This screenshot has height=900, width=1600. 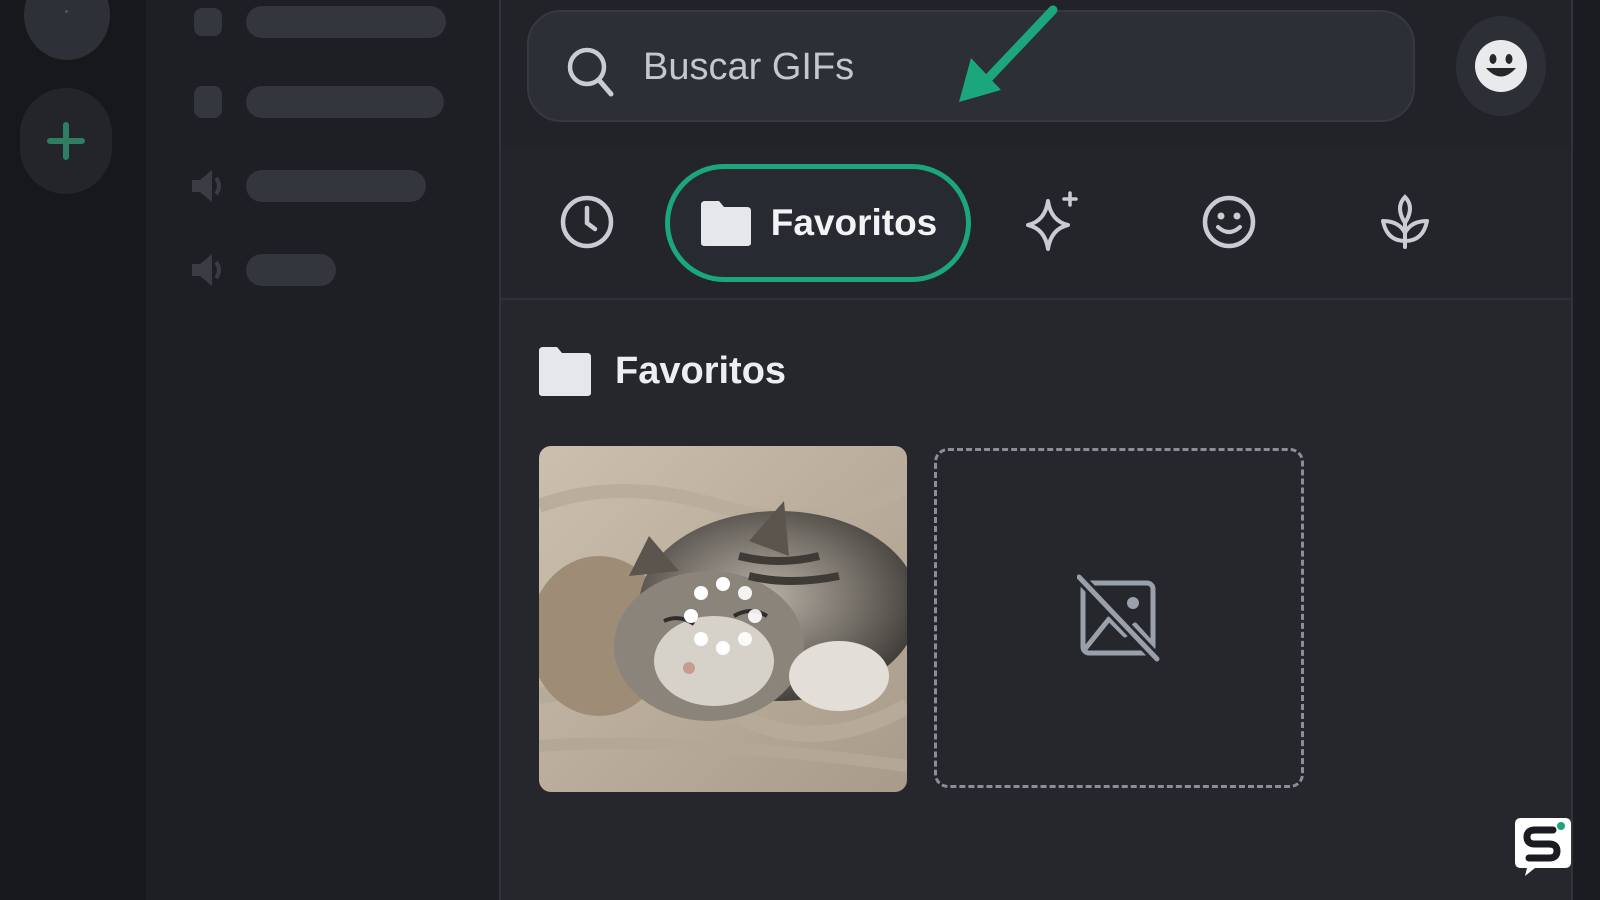 I want to click on gif-placeholder, so click(x=1119, y=618).